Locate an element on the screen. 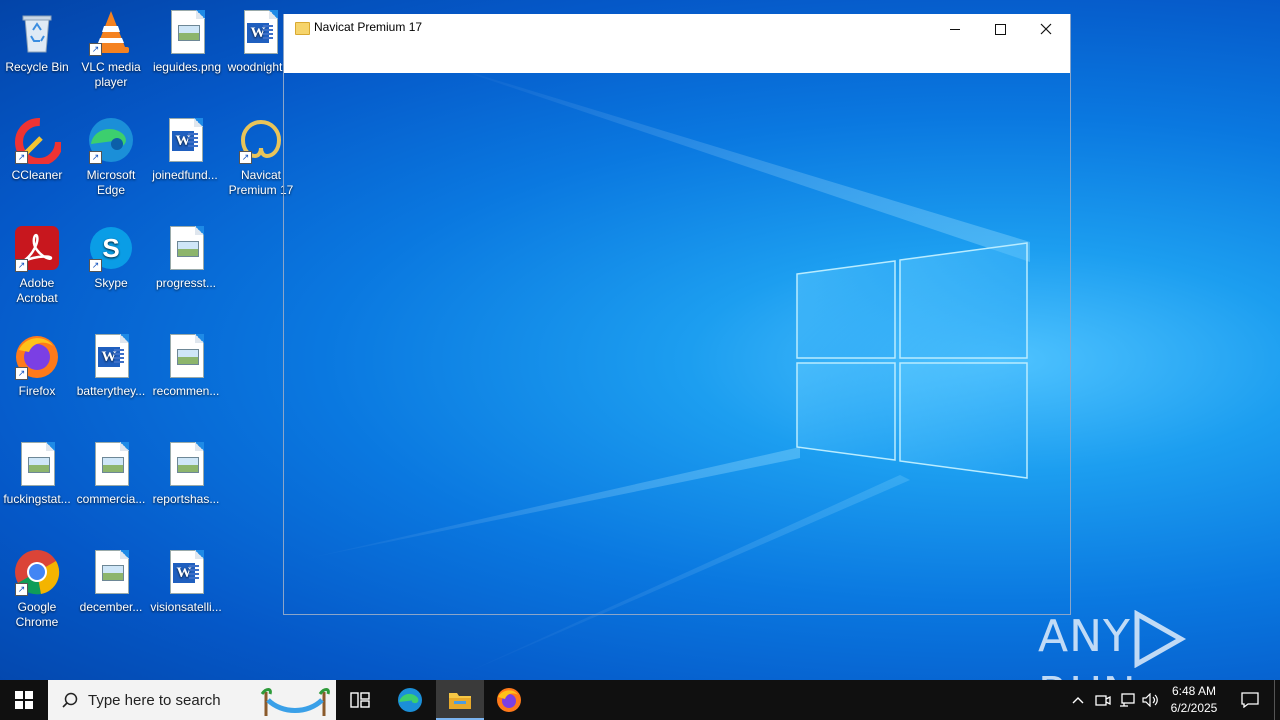  tray-meet-now-button is located at coordinates (1103, 700).